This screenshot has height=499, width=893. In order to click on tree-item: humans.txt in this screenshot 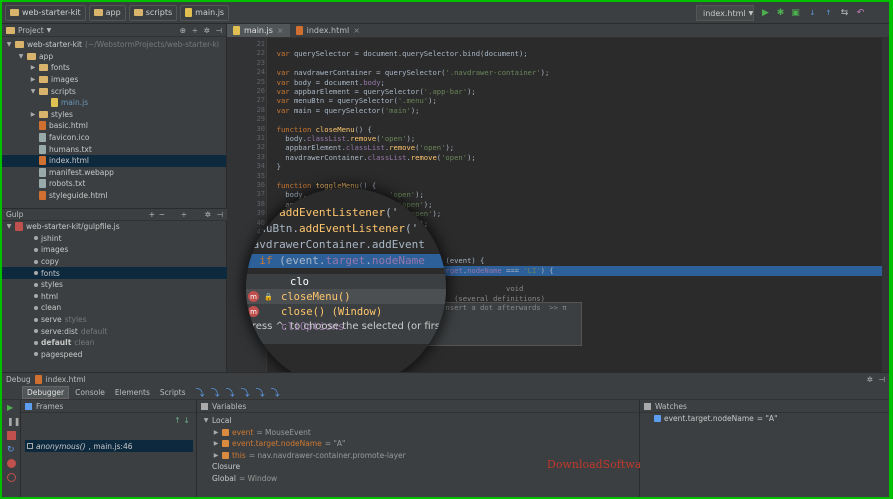, I will do `click(114, 149)`.